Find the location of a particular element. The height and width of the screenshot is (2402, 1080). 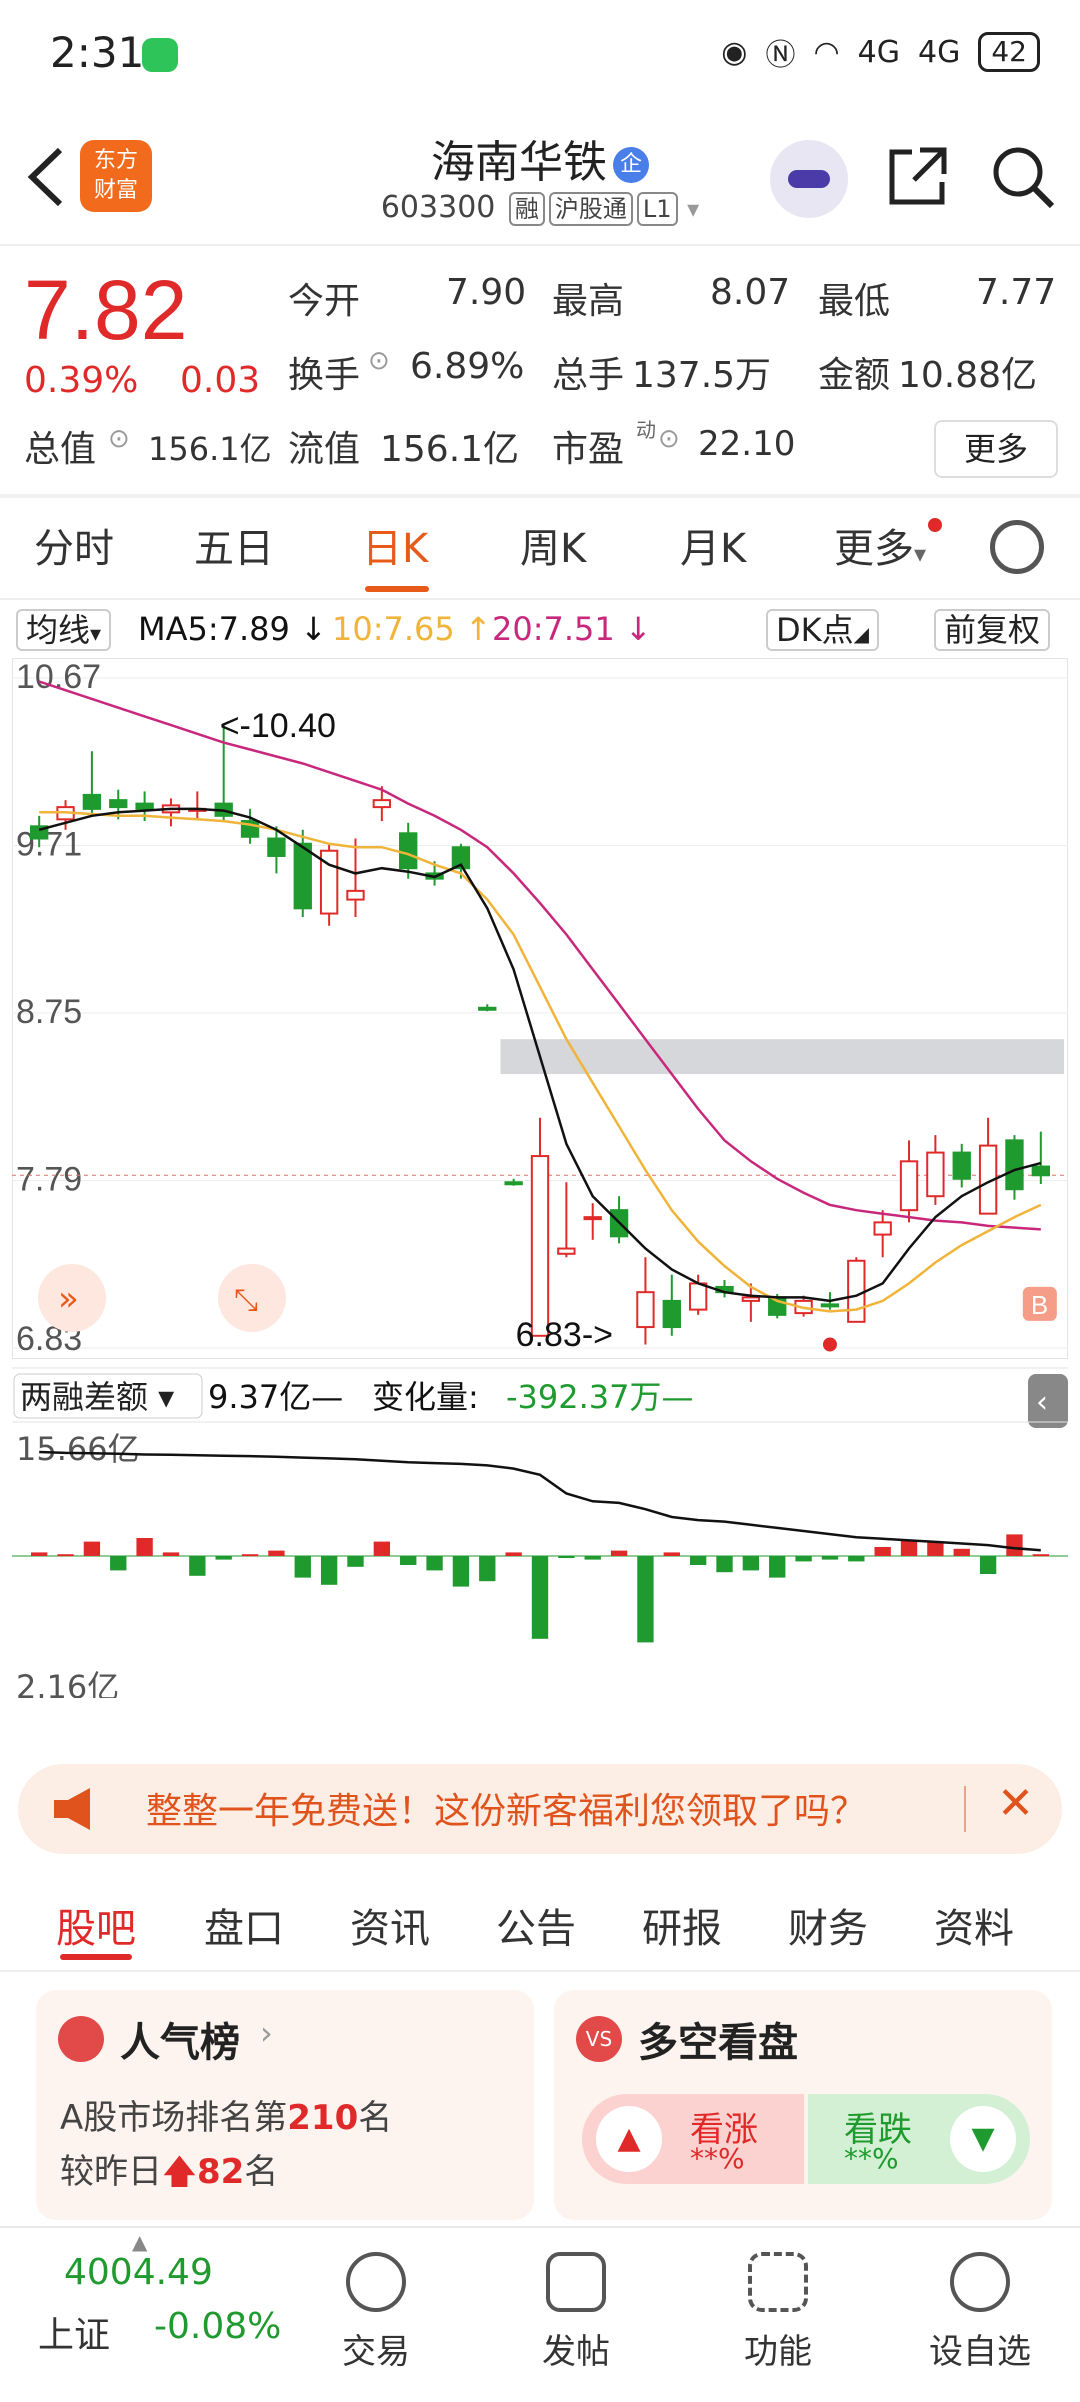

yen-icon is located at coordinates (376, 2282).